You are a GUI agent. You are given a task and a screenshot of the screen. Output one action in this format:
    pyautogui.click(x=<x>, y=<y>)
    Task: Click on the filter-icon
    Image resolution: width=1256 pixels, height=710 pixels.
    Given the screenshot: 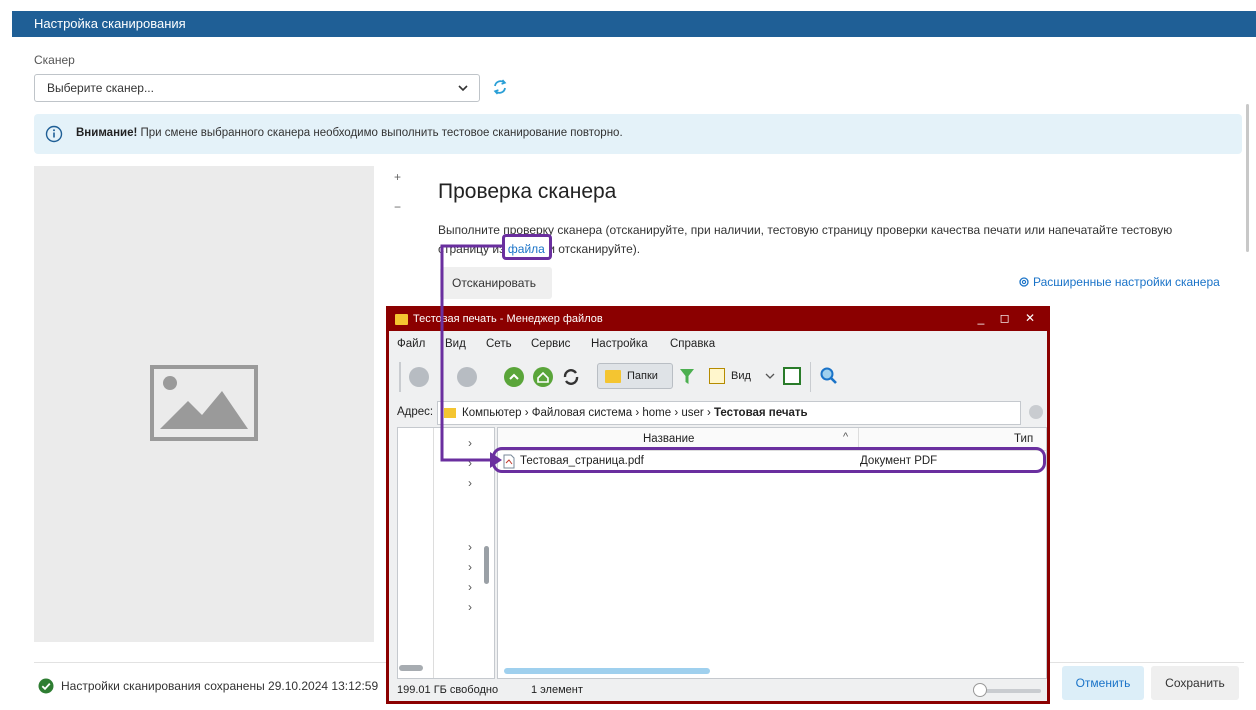 What is the action you would take?
    pyautogui.click(x=687, y=377)
    